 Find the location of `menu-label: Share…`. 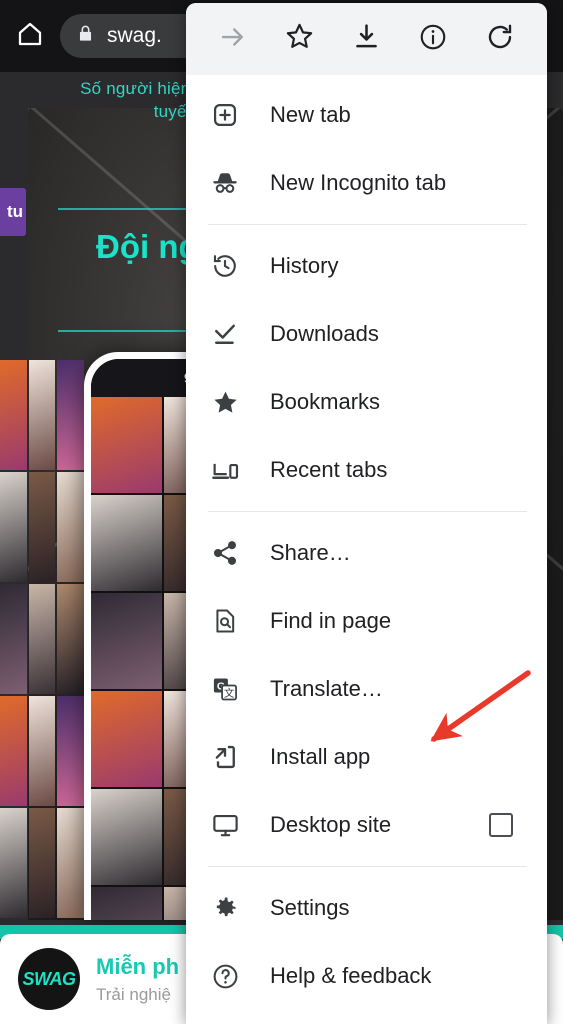

menu-label: Share… is located at coordinates (310, 552).